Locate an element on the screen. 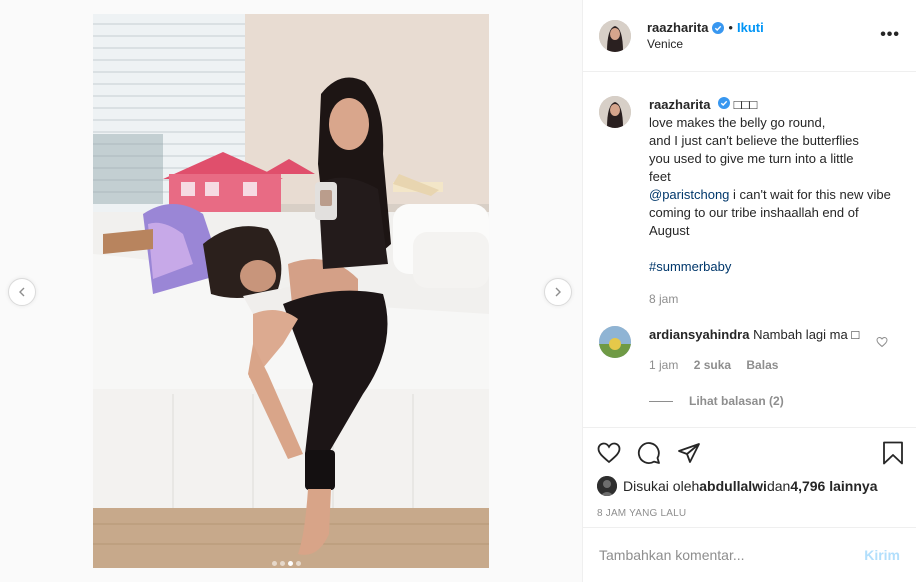 This screenshot has height=582, width=916. share-button is located at coordinates (689, 453).